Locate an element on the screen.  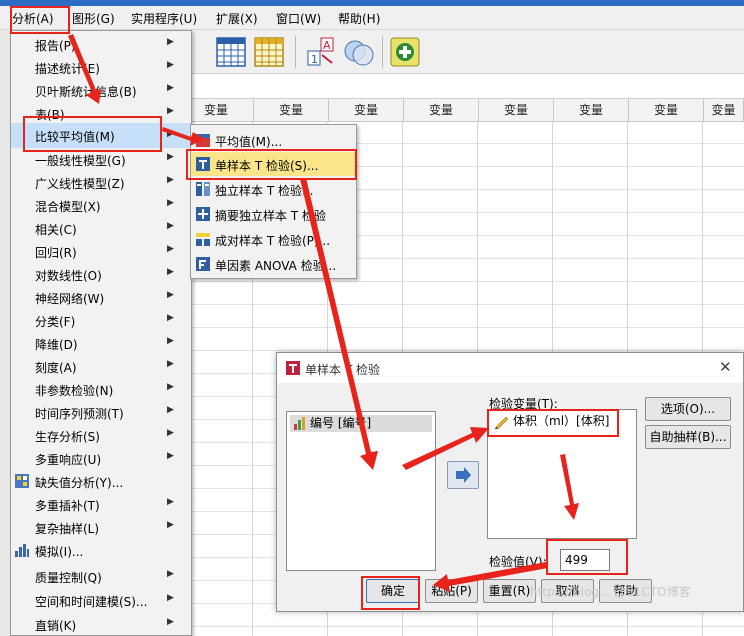
menu-utilities: 实用程序(U) is located at coordinates (164, 18).